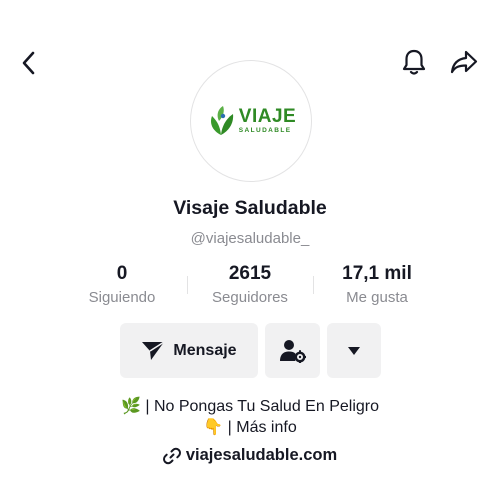 The height and width of the screenshot is (500, 500). What do you see at coordinates (262, 406) in the screenshot?
I see `bio-text-1: | No Pongas Tu Salud En Peligro` at bounding box center [262, 406].